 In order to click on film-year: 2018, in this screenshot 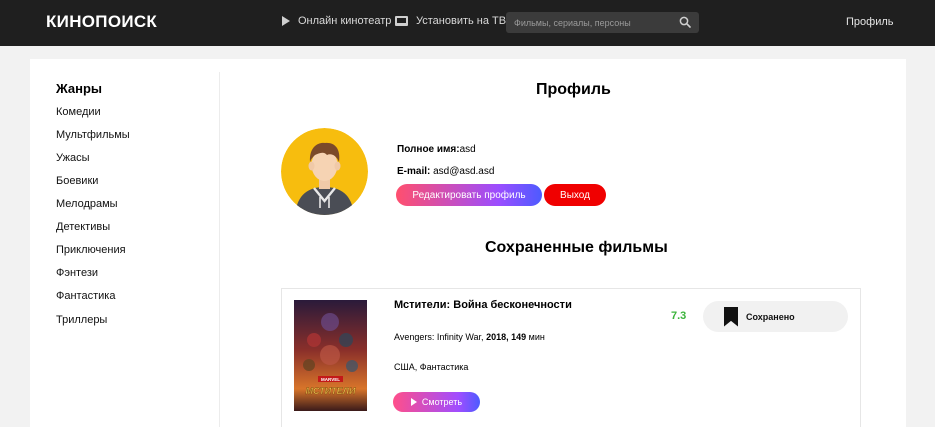, I will do `click(497, 337)`.